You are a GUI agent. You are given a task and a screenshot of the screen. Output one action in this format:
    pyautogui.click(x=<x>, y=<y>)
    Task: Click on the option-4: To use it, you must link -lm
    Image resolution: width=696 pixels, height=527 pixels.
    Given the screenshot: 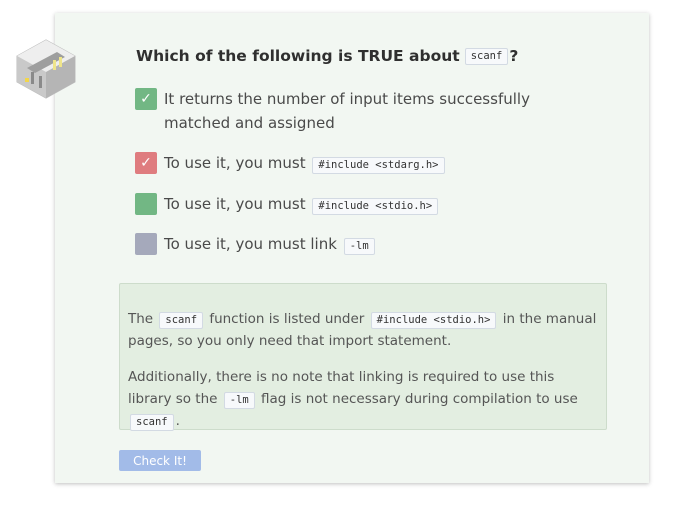 What is the action you would take?
    pyautogui.click(x=256, y=244)
    